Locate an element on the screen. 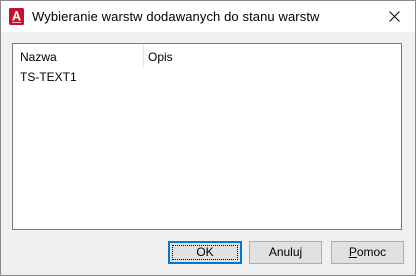 The width and height of the screenshot is (416, 276). column-header-name: Nazwa is located at coordinates (80, 56).